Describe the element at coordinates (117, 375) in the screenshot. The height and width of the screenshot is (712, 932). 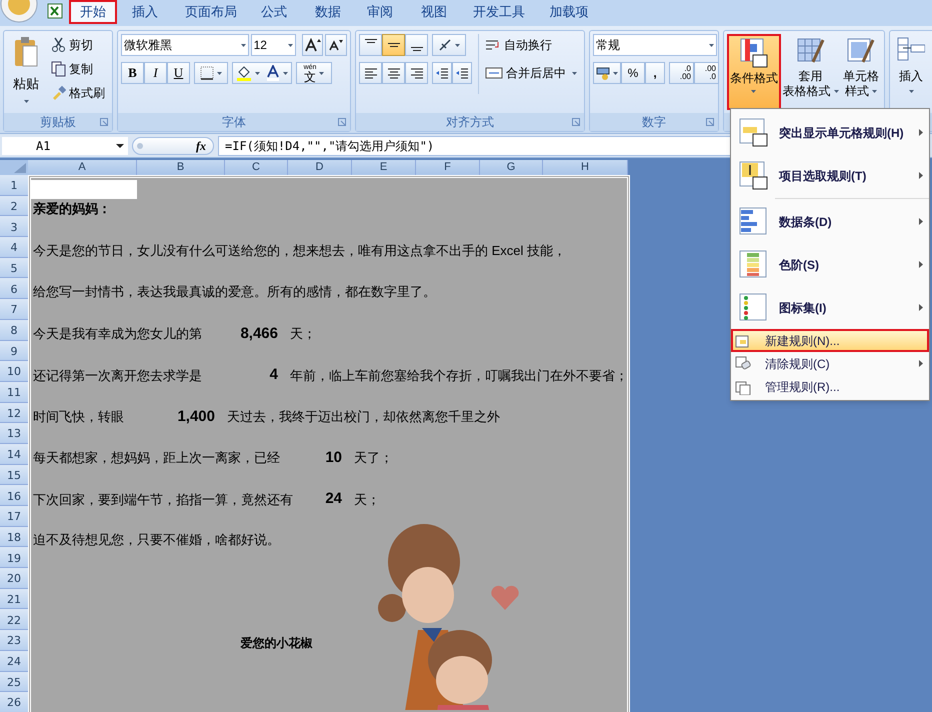
I see `cell-text: 还记得第一次离开您去求学是` at that location.